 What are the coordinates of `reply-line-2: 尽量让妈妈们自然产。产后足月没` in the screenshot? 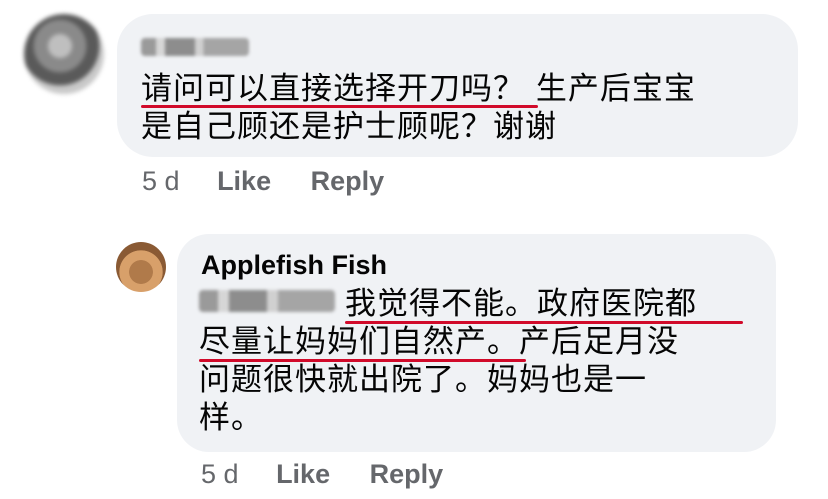 It's located at (439, 342).